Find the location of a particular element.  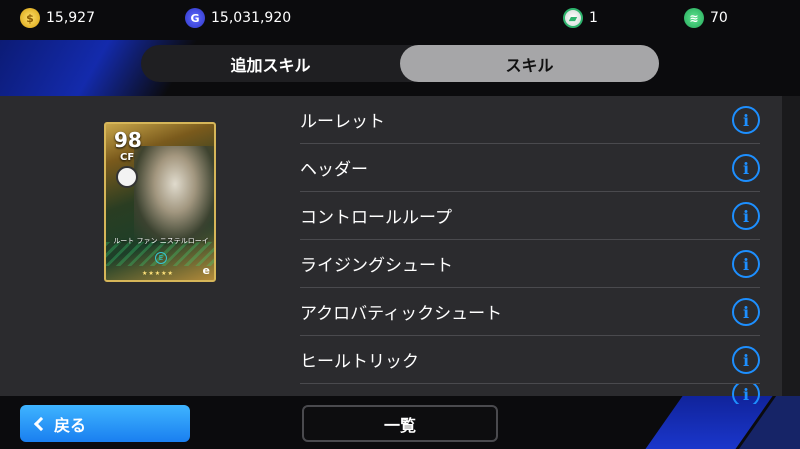

back-button-label: 戻る is located at coordinates (70, 425).